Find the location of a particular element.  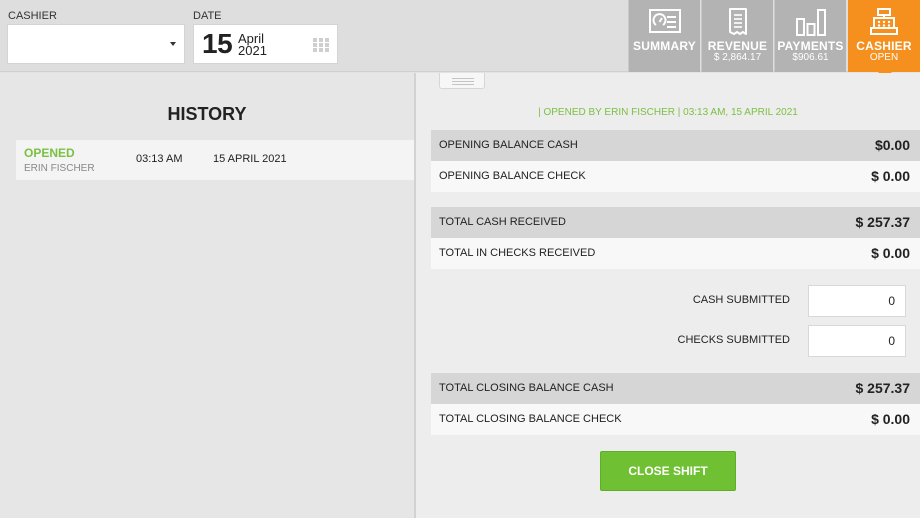

total-cash-received-row: TOTAL CASH RECEIVED $ 257.37 is located at coordinates (675, 222).